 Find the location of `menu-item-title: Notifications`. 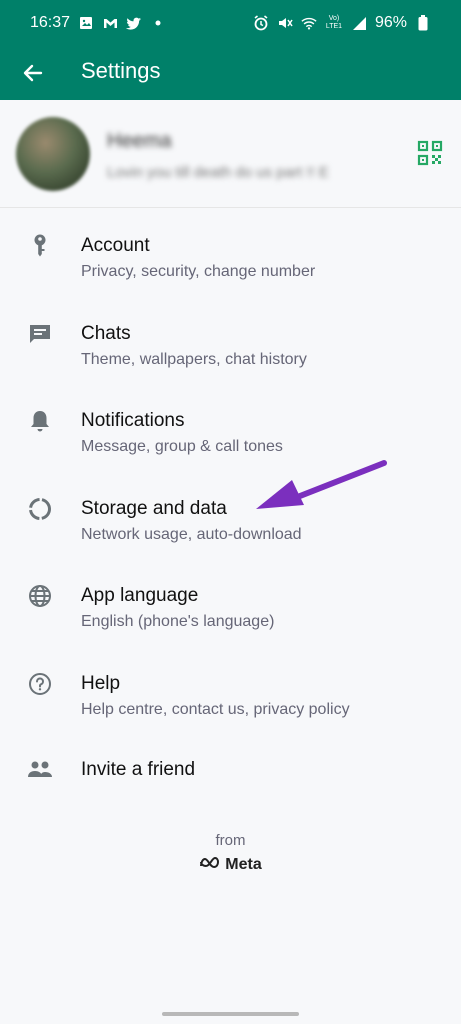

menu-item-title: Notifications is located at coordinates (133, 421).